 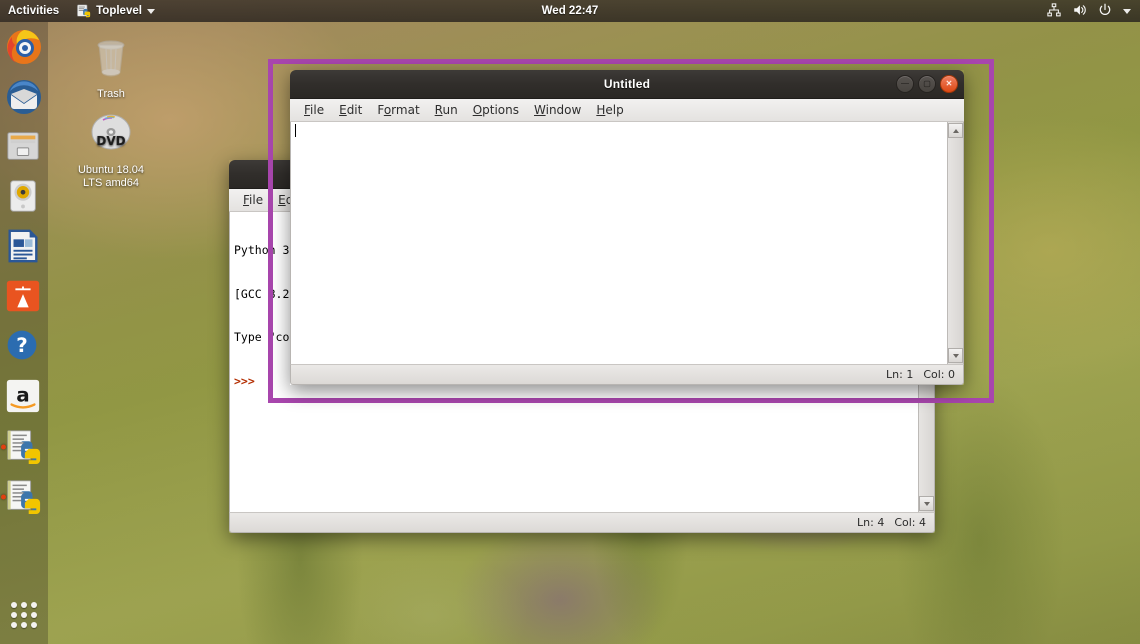 I want to click on system-menu-caret-icon, so click(x=1127, y=11).